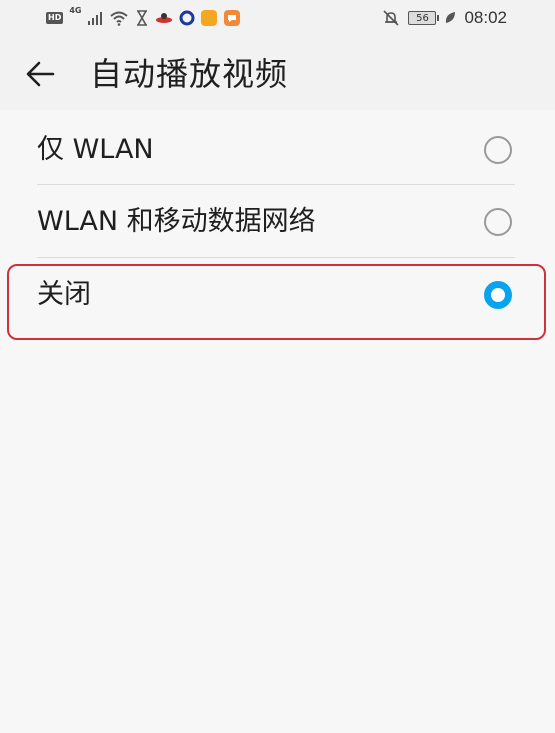 The height and width of the screenshot is (733, 555). I want to click on app-icon, so click(164, 18).